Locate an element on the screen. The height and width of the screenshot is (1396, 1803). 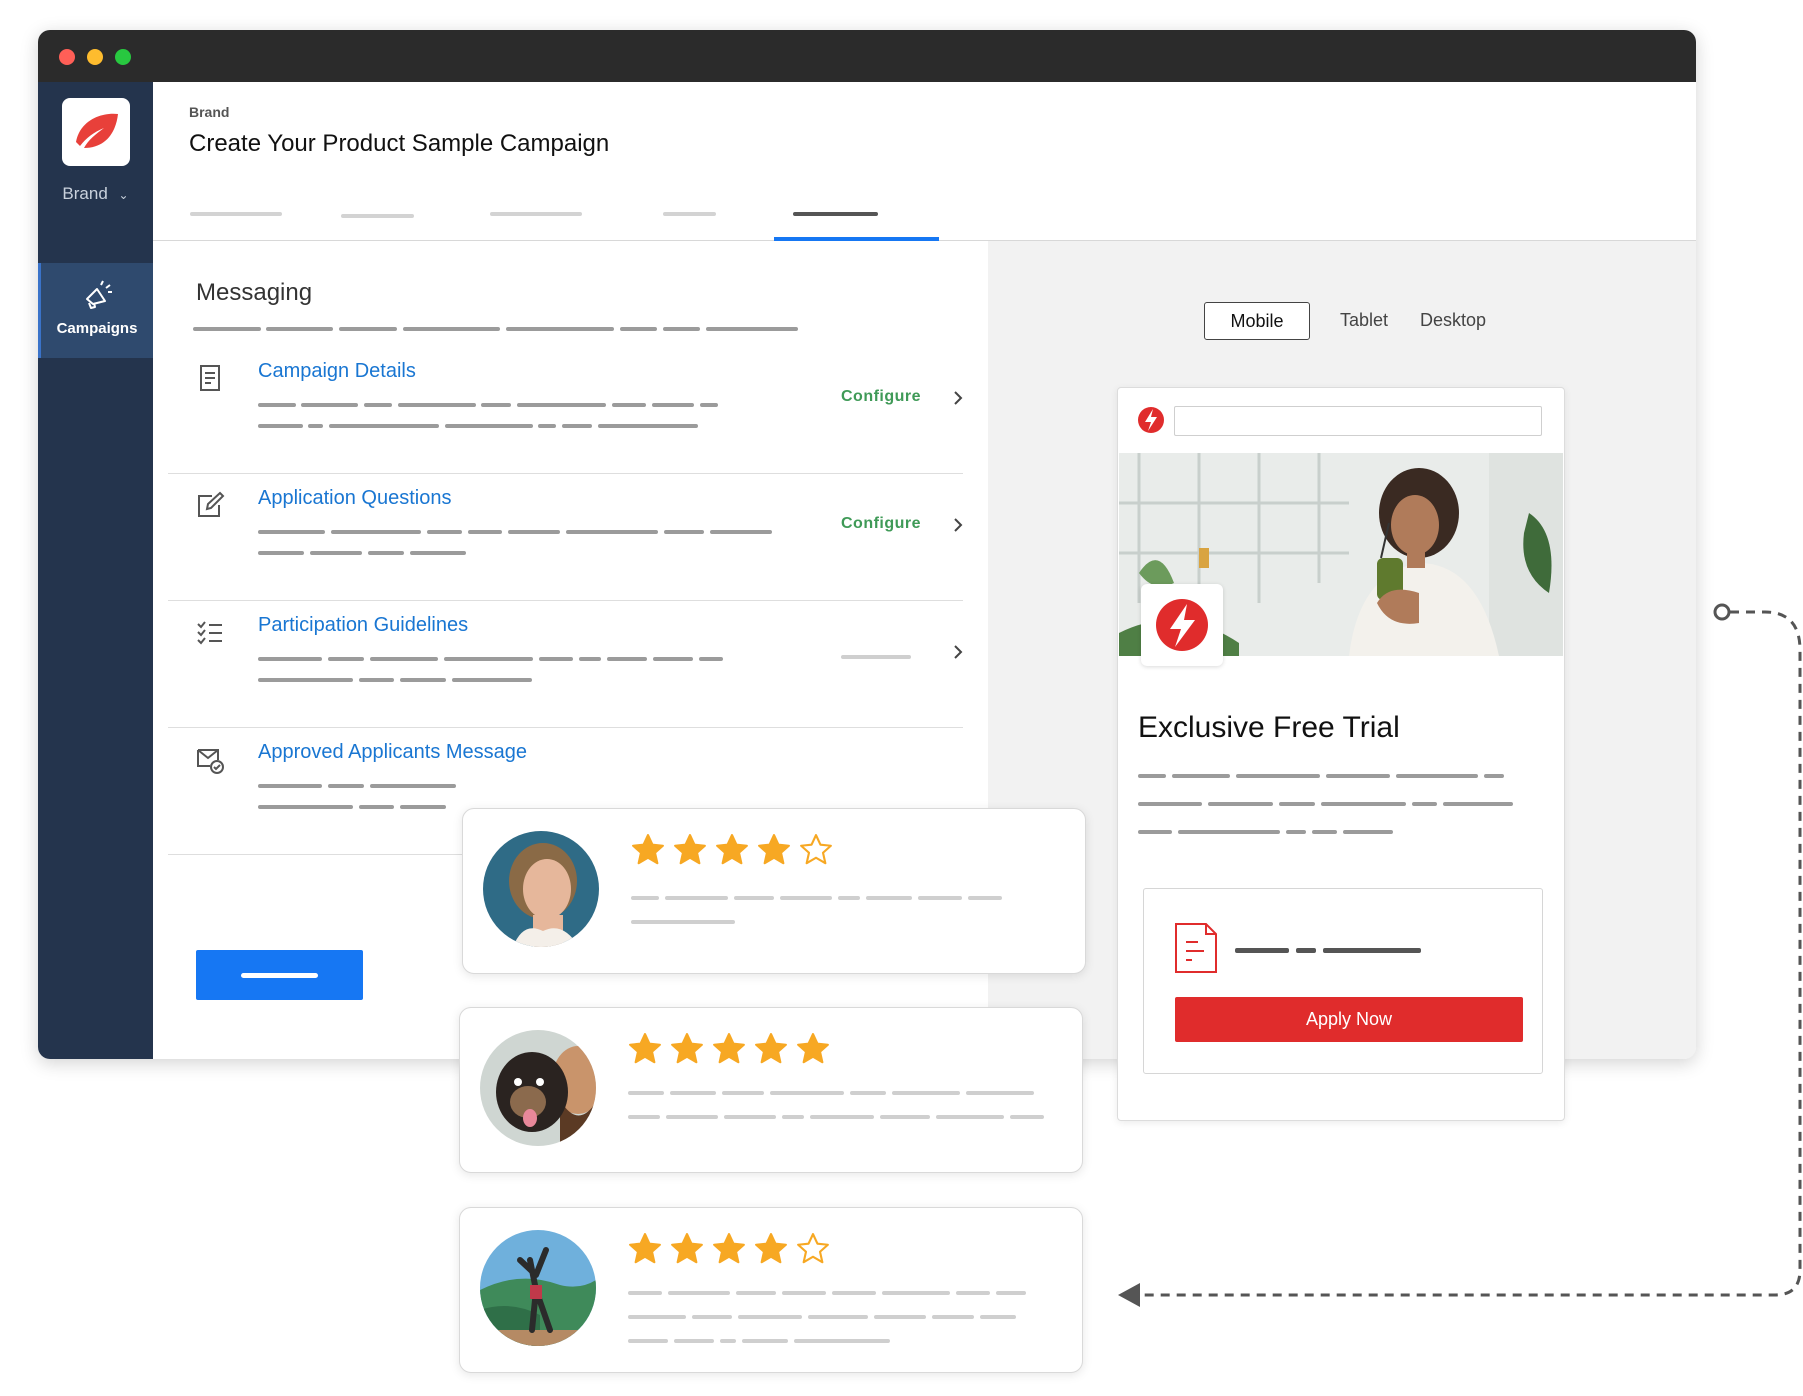
device-toggle-desktop: Desktop is located at coordinates (1453, 320).